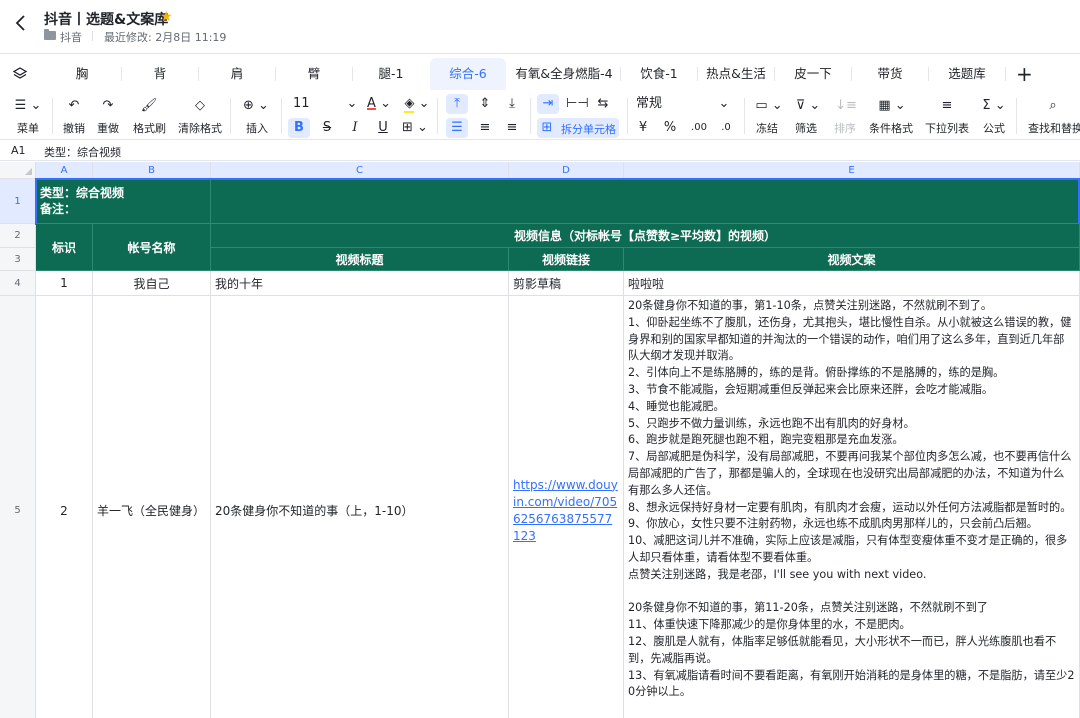  I want to click on row-header-3: 3, so click(18, 259).